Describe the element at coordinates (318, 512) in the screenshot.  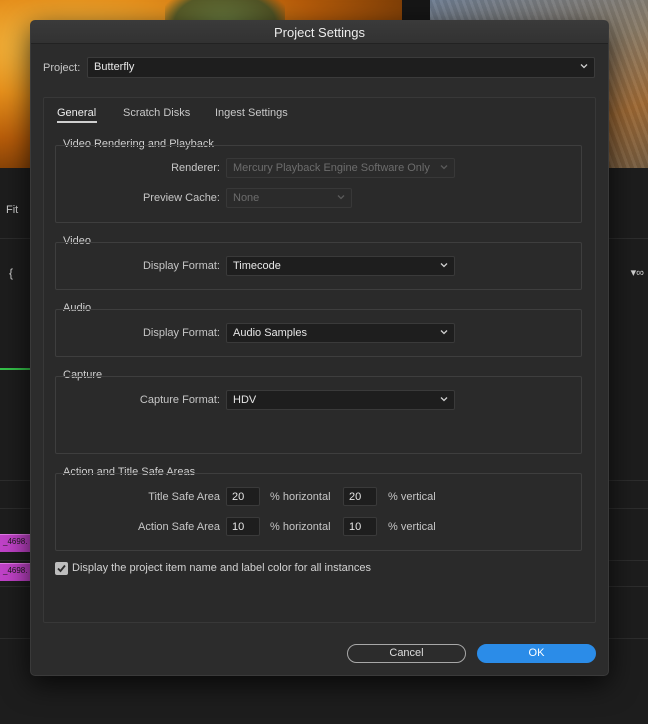
I see `safe-areas-group` at that location.